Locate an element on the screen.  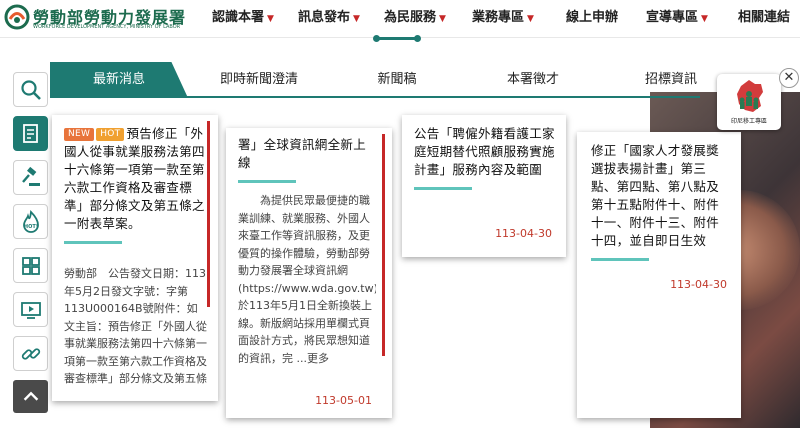
sidebar-hot-button: HOT! is located at coordinates (30, 221).